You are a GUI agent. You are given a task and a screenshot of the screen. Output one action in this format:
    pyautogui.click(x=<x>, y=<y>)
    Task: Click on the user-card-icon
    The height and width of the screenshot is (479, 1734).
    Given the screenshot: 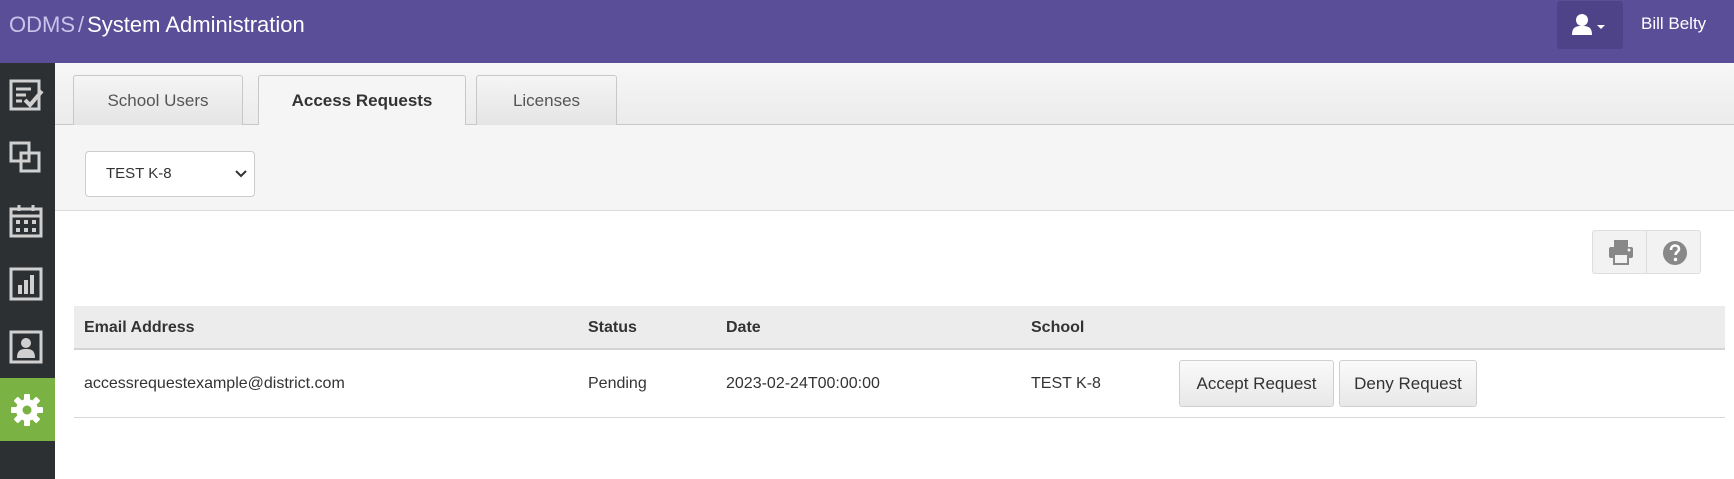 What is the action you would take?
    pyautogui.click(x=26, y=347)
    